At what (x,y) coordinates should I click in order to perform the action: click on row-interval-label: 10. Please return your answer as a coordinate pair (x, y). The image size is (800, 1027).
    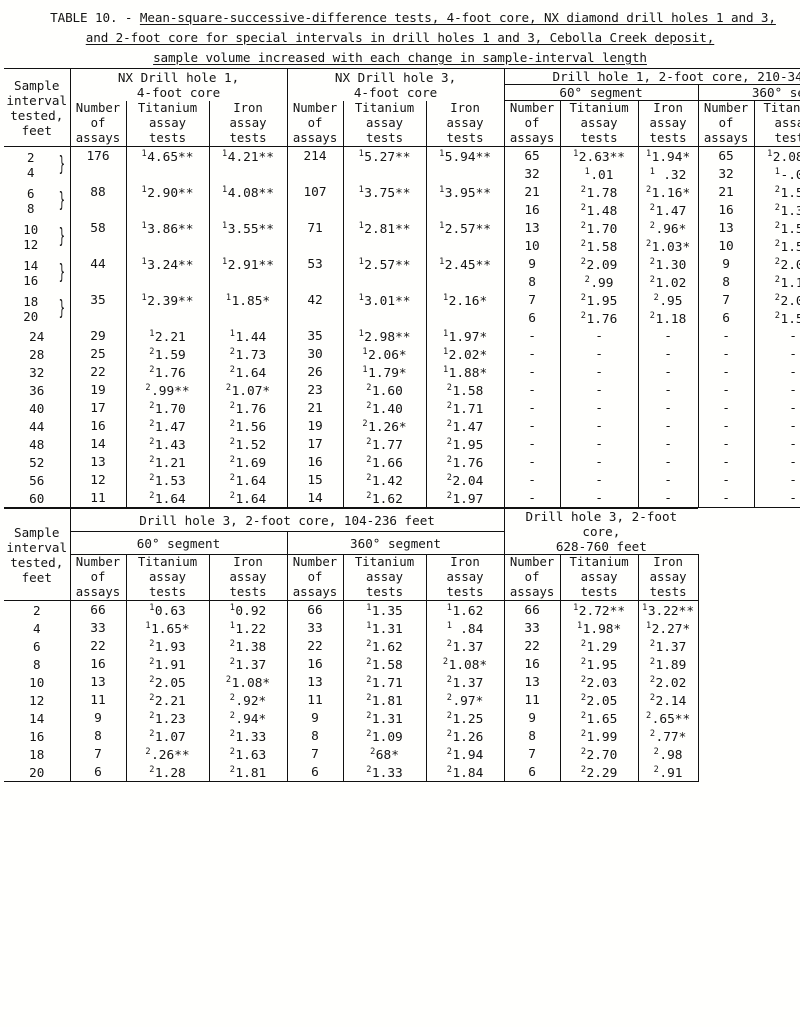
    Looking at the image, I should click on (37, 682).